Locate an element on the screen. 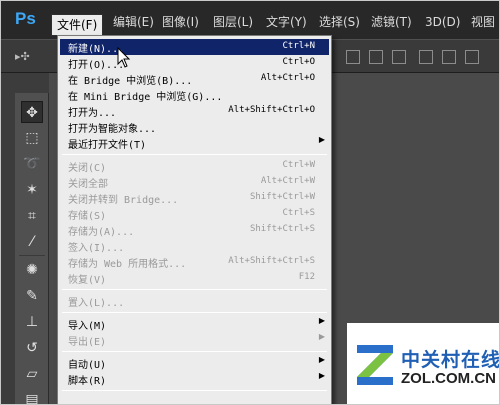  history-brush-tool-icon: ↺ is located at coordinates (32, 348).